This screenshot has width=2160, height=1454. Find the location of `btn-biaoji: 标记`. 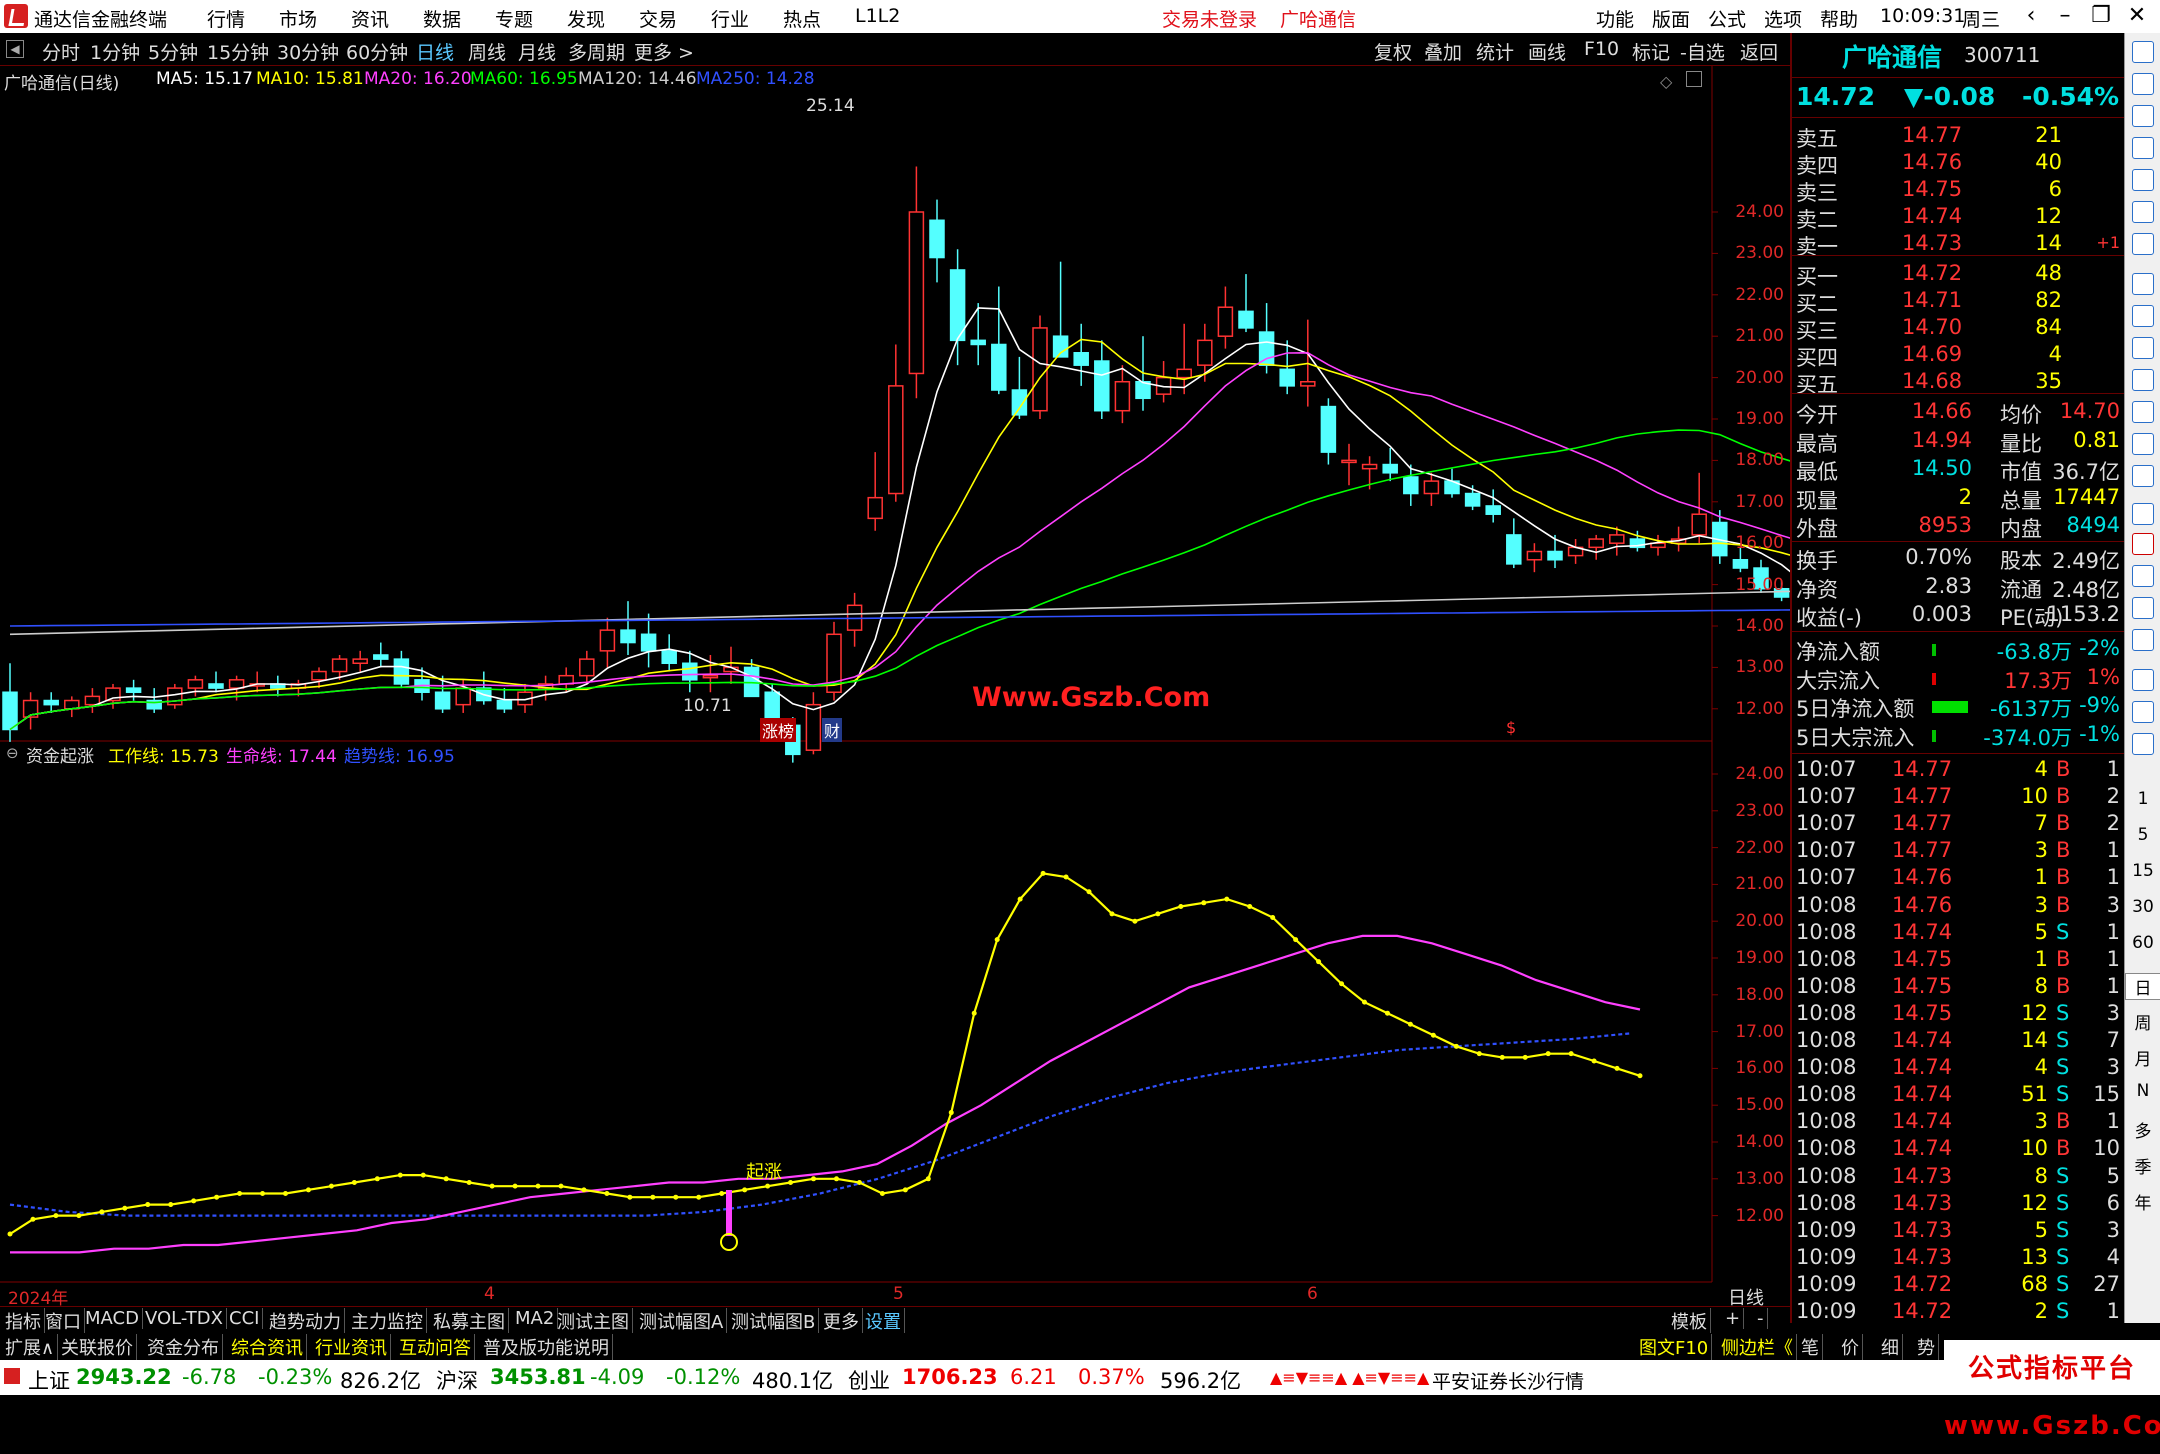

btn-biaoji: 标记 is located at coordinates (1651, 51).